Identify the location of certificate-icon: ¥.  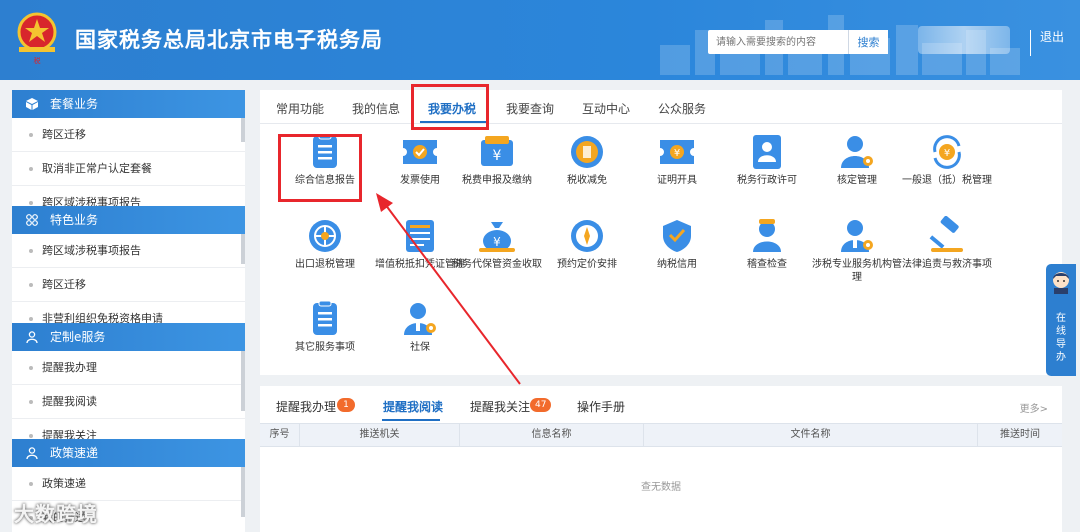
(677, 152).